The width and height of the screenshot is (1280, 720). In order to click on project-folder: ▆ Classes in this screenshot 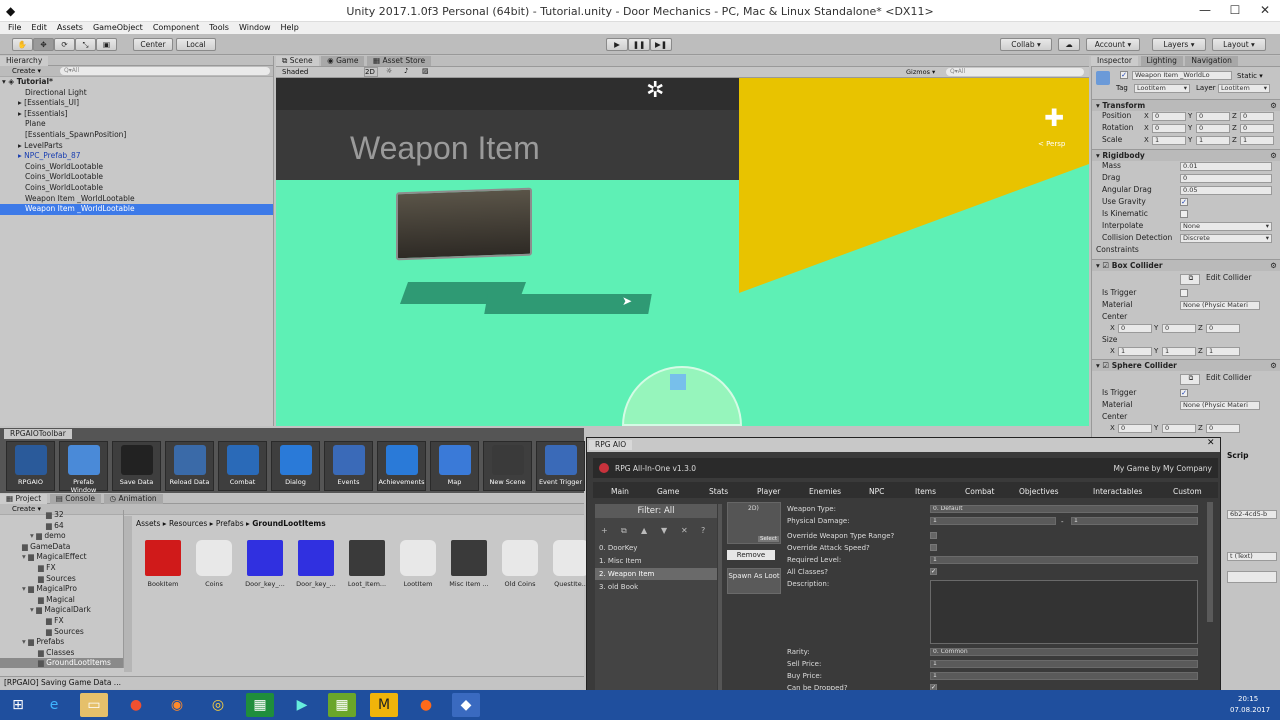, I will do `click(61, 653)`.